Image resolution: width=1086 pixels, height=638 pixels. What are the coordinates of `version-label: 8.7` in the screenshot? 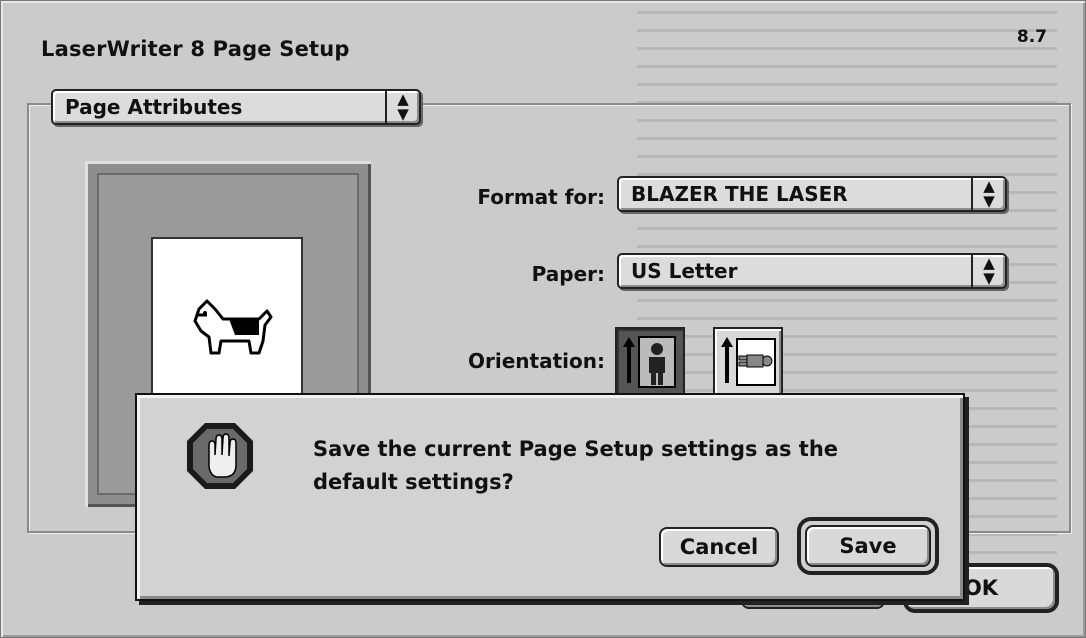 It's located at (1031, 37).